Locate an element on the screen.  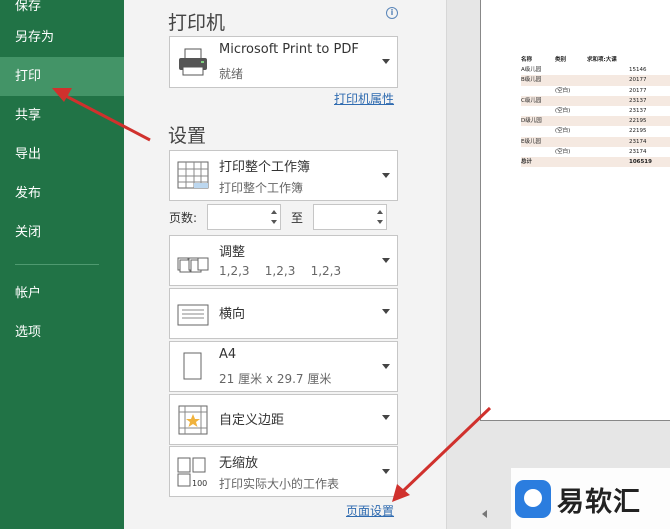
margins-main: 自定义边距 is located at coordinates (252, 420).